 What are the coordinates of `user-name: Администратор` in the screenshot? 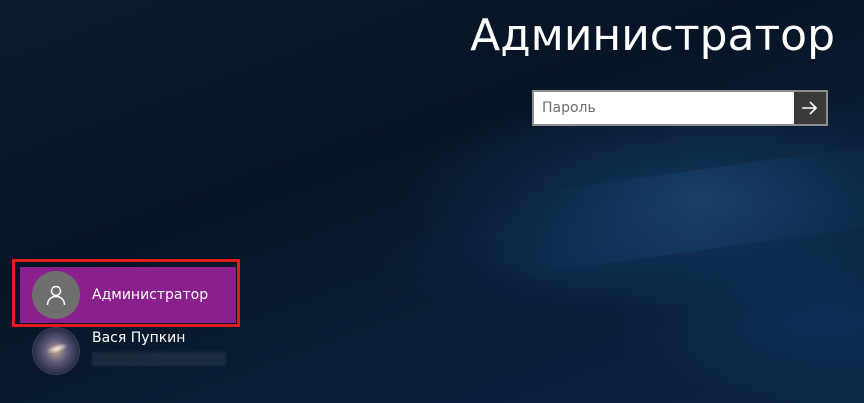 It's located at (150, 295).